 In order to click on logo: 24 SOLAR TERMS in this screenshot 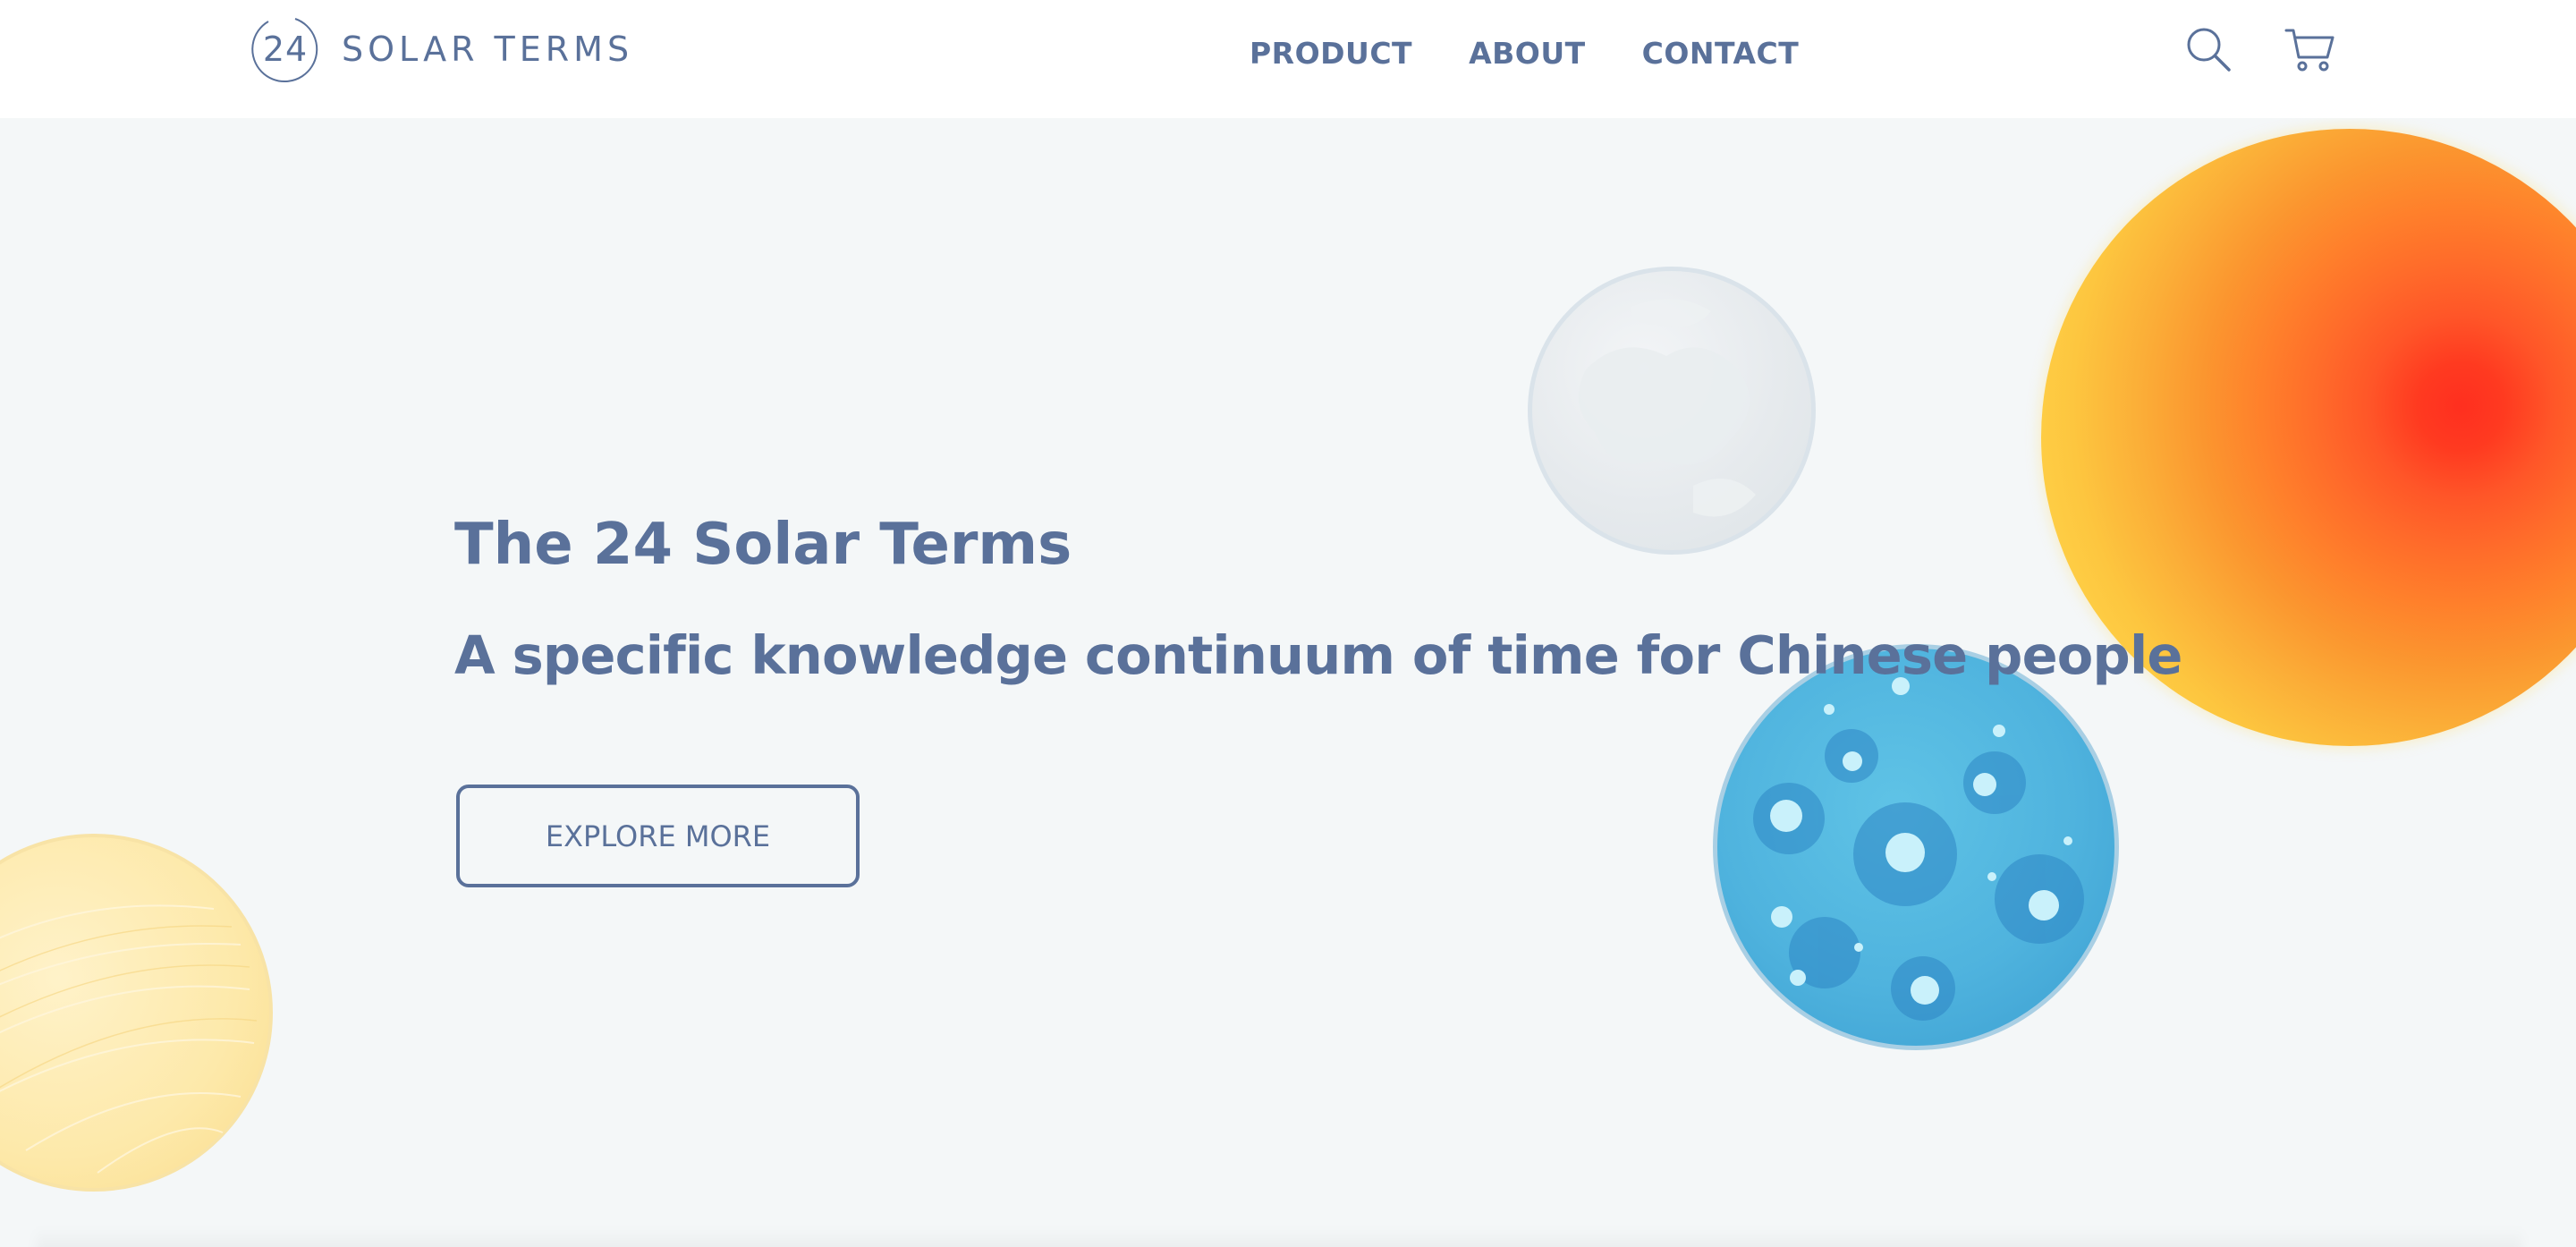, I will do `click(441, 49)`.